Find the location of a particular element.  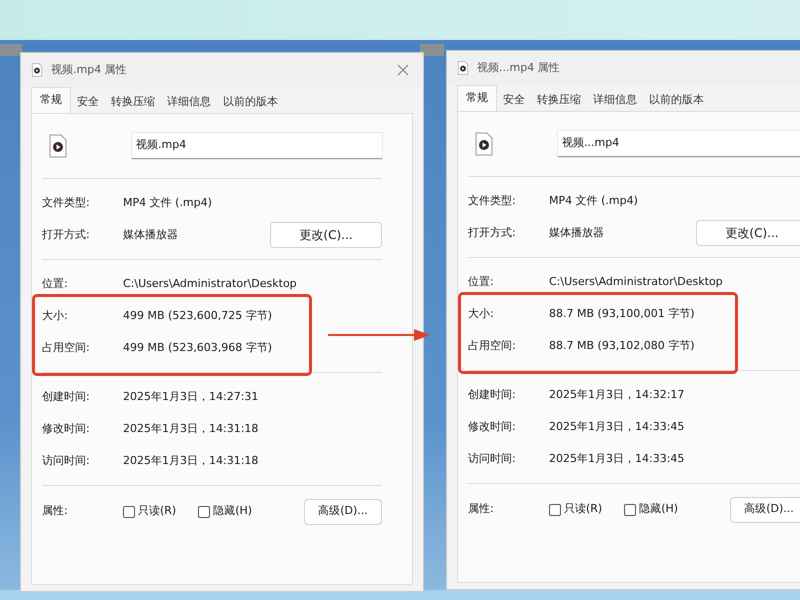

field-value: 499 MB (523,600,725 字节) is located at coordinates (197, 316).